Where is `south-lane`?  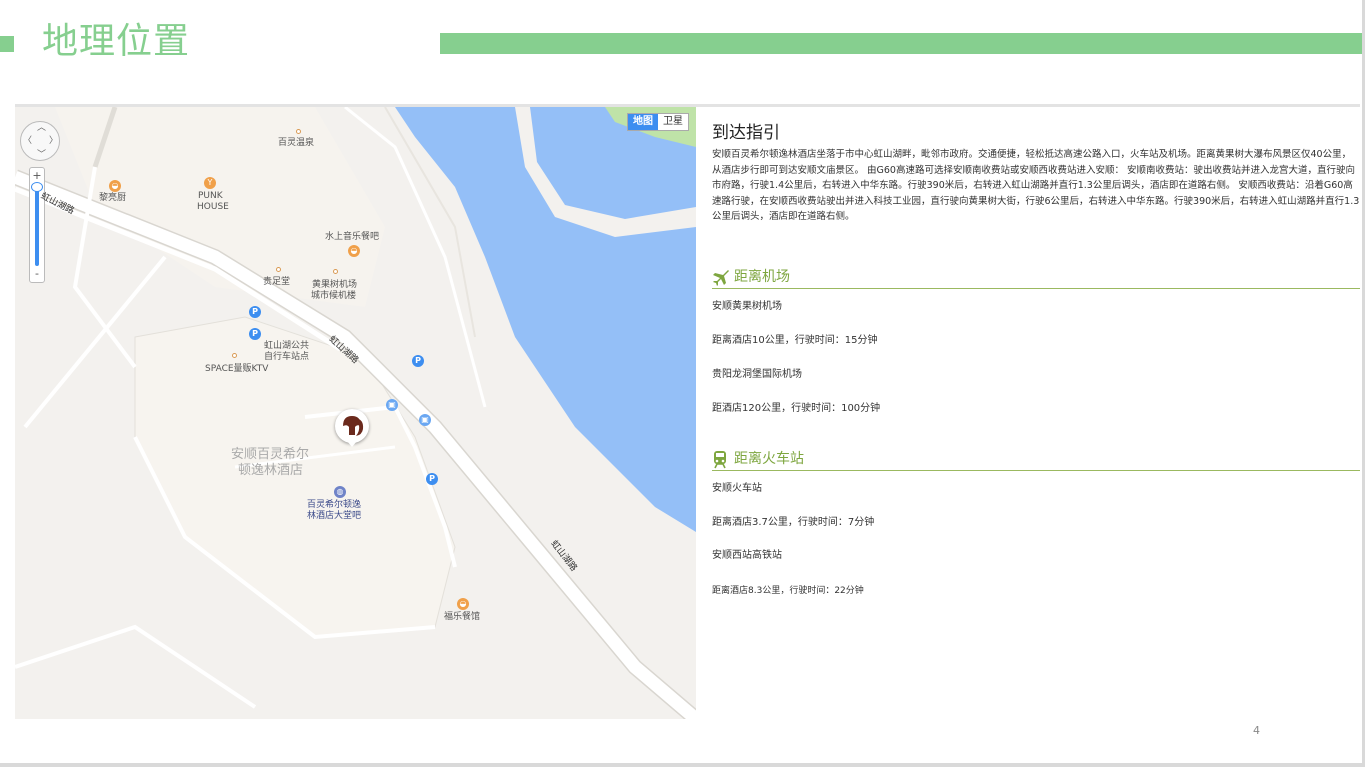
south-lane is located at coordinates (136, 666).